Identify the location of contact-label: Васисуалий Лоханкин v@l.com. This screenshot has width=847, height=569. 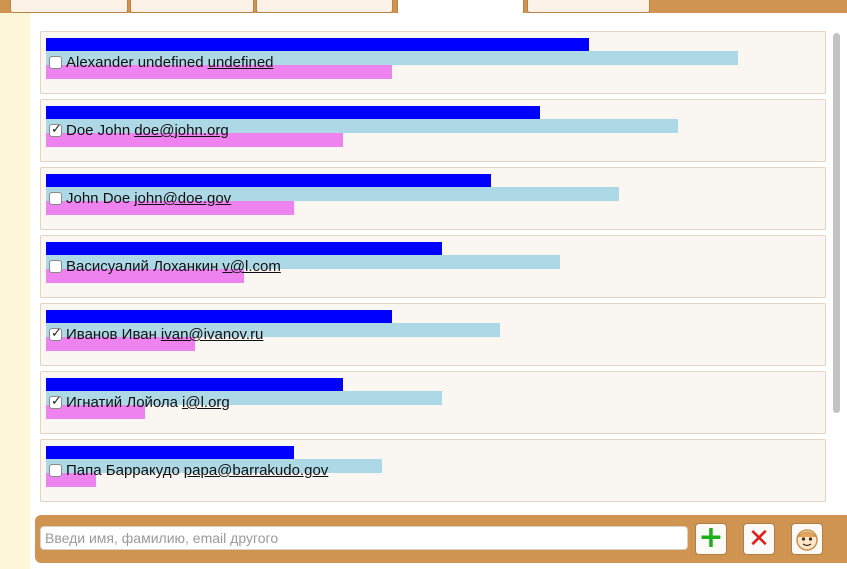
(165, 266).